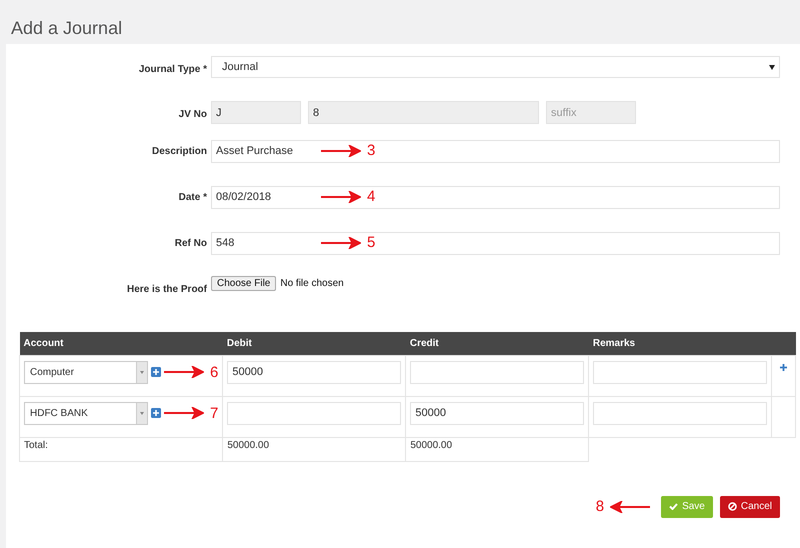 This screenshot has height=548, width=800. I want to click on debit-field: 50000, so click(314, 372).